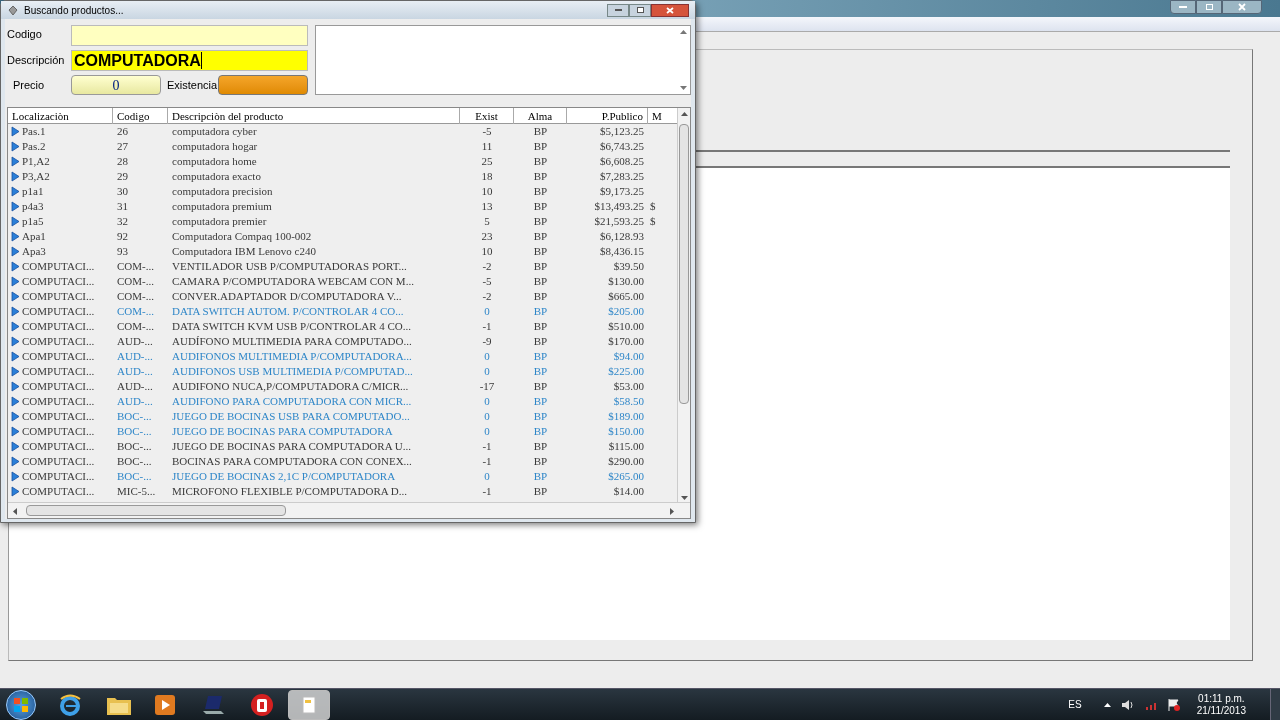 This screenshot has width=1280, height=720. Describe the element at coordinates (189, 35) in the screenshot. I see `code-field` at that location.